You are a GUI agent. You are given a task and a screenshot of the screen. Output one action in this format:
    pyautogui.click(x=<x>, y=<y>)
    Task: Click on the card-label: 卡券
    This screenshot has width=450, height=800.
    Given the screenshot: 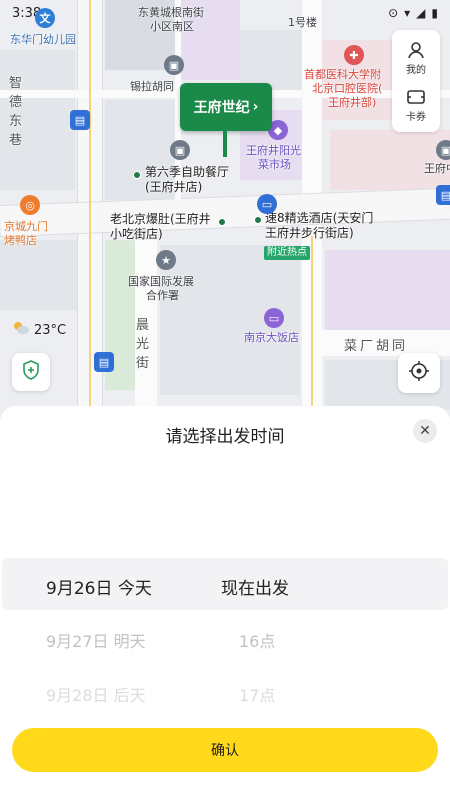 What is the action you would take?
    pyautogui.click(x=416, y=117)
    